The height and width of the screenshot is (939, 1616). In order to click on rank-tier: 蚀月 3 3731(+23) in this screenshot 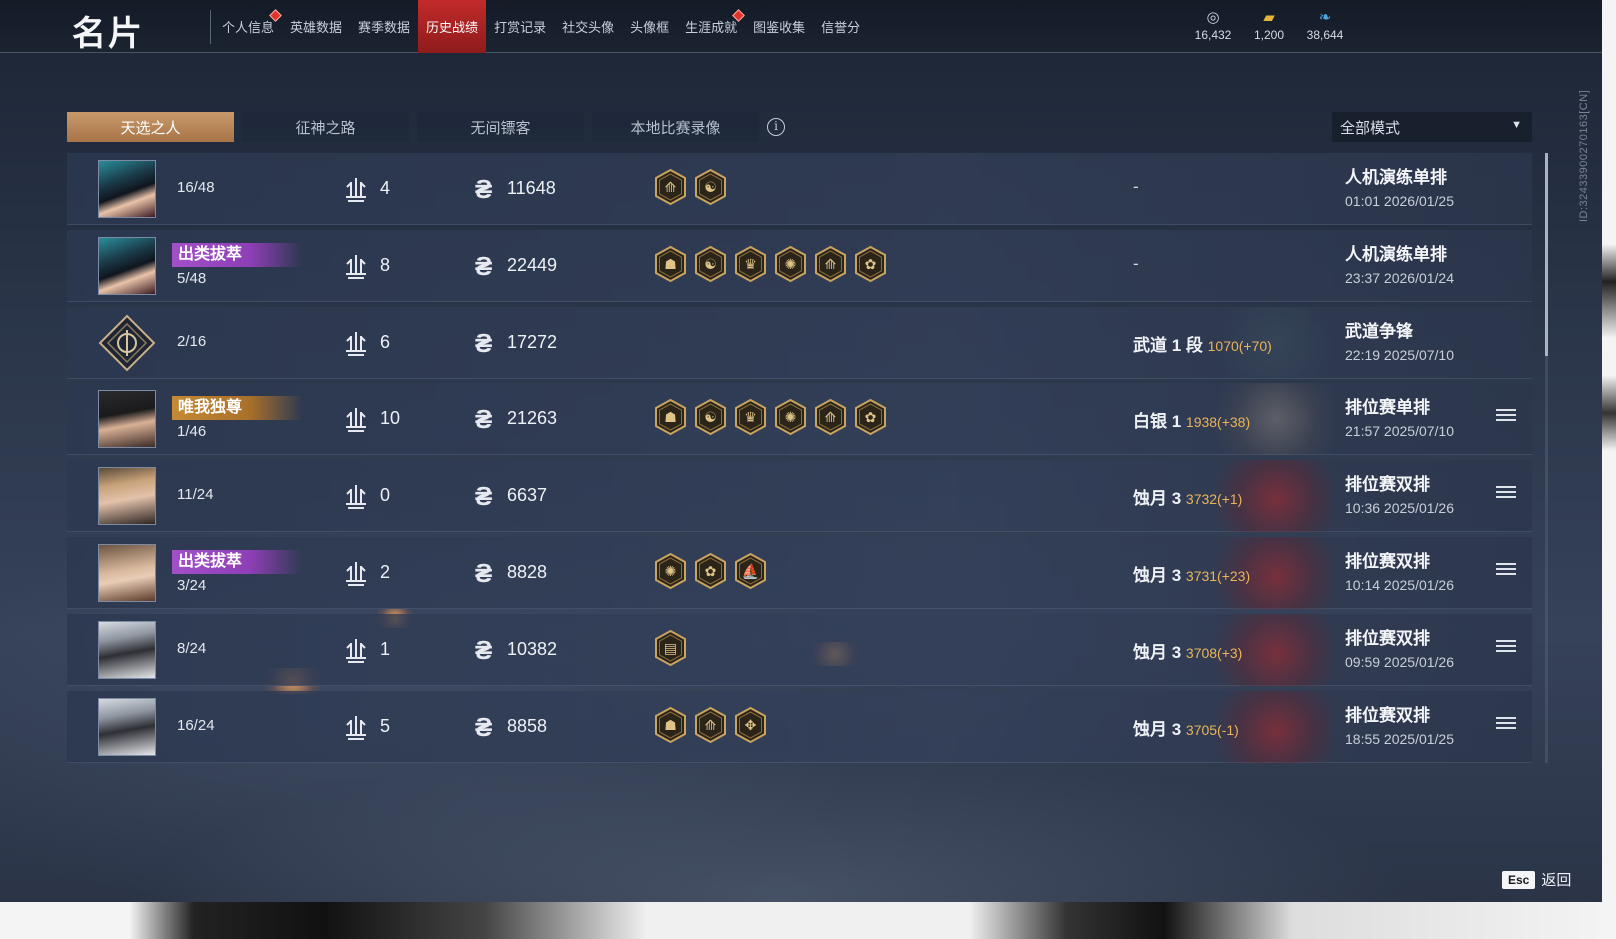, I will do `click(1191, 573)`.